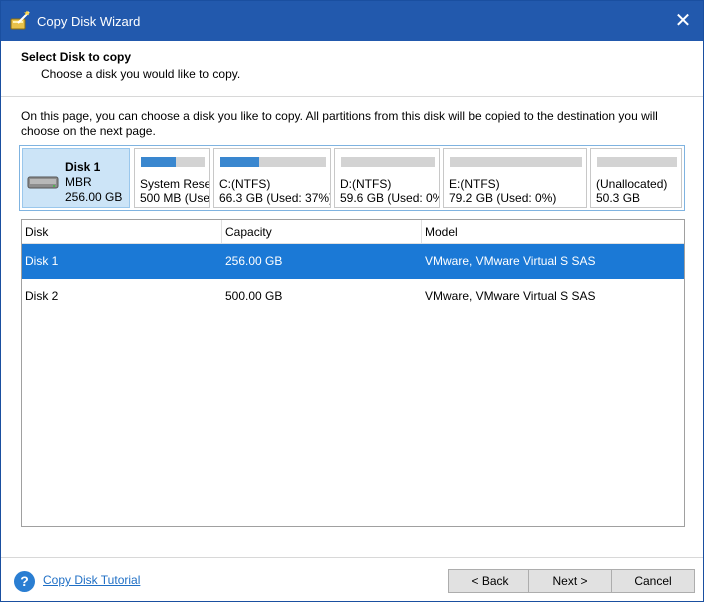 The height and width of the screenshot is (602, 704). Describe the element at coordinates (515, 178) in the screenshot. I see `partition-e: E:(NTFS) 79.2 GB (Used: 0%)` at that location.